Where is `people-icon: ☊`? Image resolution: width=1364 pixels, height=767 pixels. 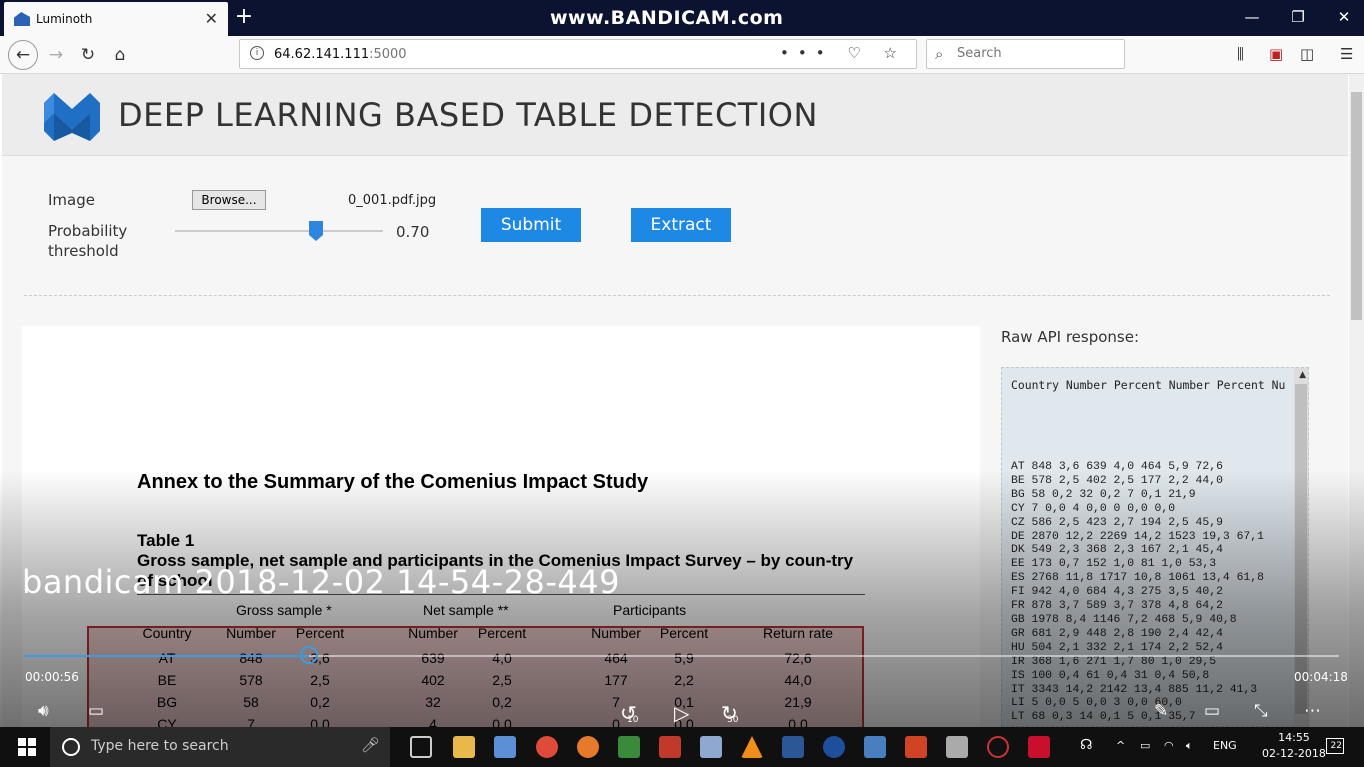 people-icon: ☊ is located at coordinates (1086, 745).